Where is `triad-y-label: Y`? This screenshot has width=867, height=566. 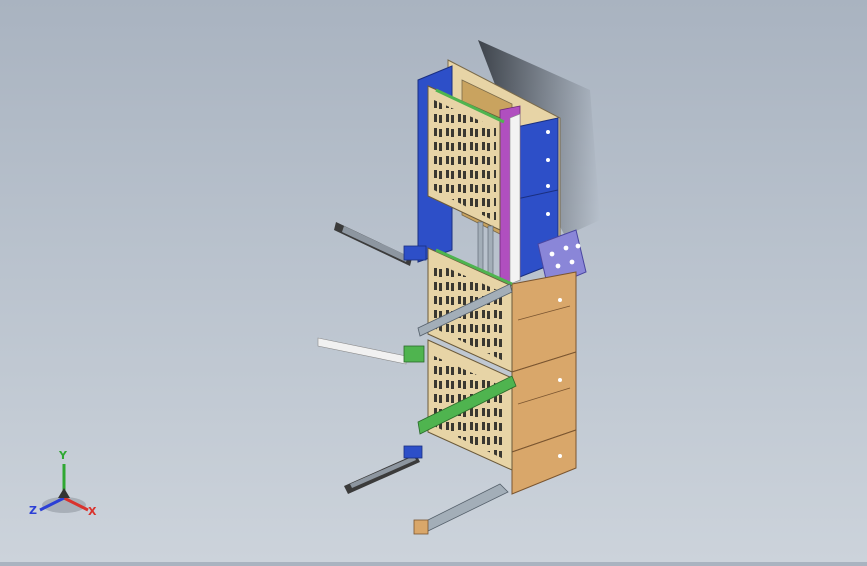 triad-y-label: Y is located at coordinates (63, 455).